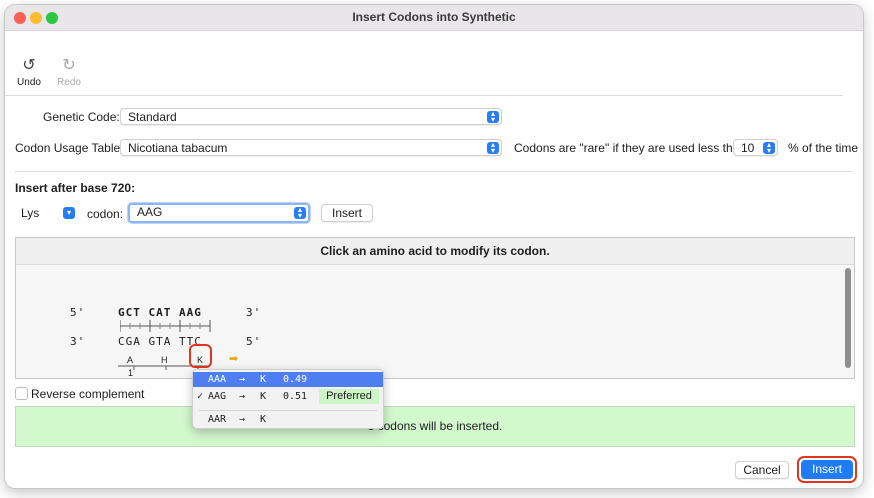 This screenshot has height=498, width=874. I want to click on redo-button: ↻ Redo, so click(69, 72).